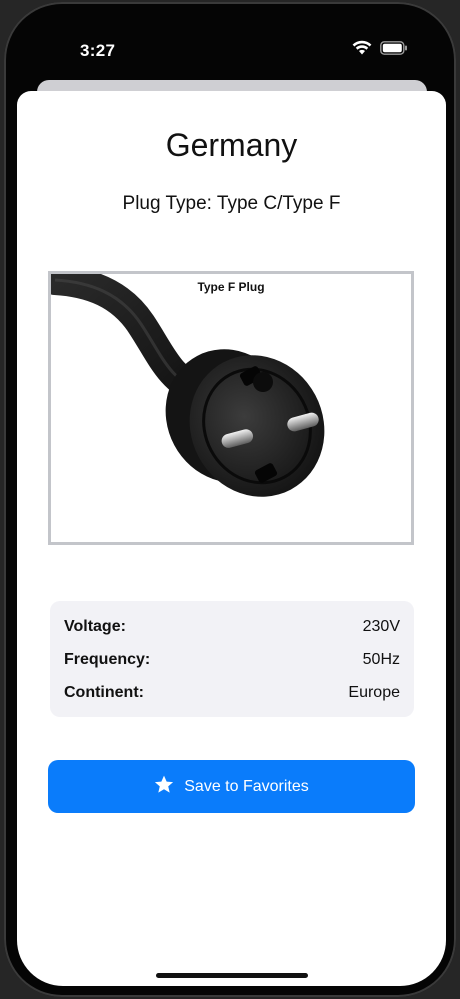  Describe the element at coordinates (107, 659) in the screenshot. I see `spec-label: Frequency:` at that location.